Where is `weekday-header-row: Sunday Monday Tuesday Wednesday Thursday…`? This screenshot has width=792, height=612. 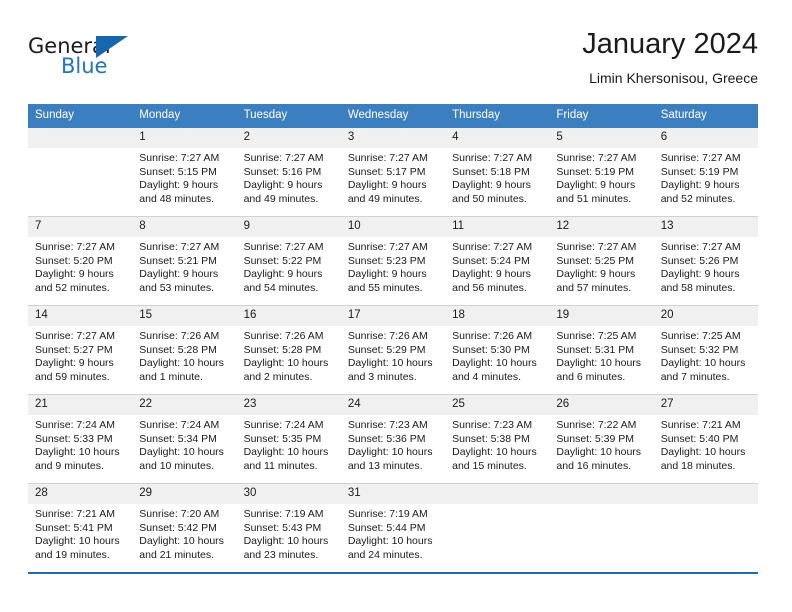
weekday-header-row: Sunday Monday Tuesday Wednesday Thursday… is located at coordinates (393, 116).